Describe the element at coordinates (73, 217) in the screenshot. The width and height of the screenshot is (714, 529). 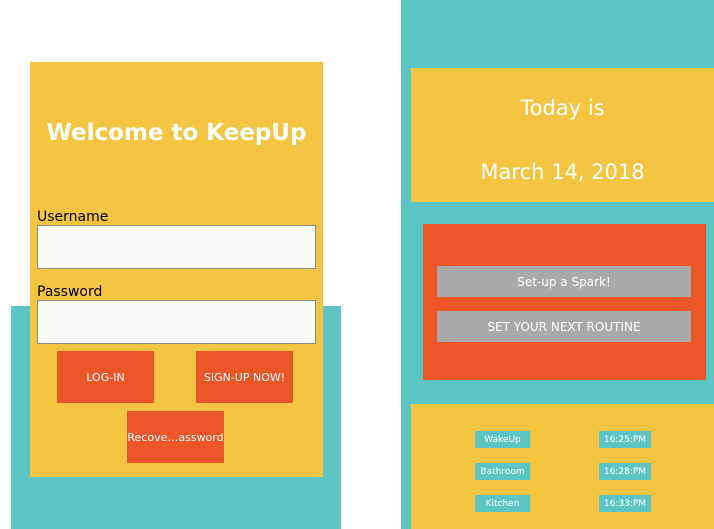
I see `username-label: Username` at that location.